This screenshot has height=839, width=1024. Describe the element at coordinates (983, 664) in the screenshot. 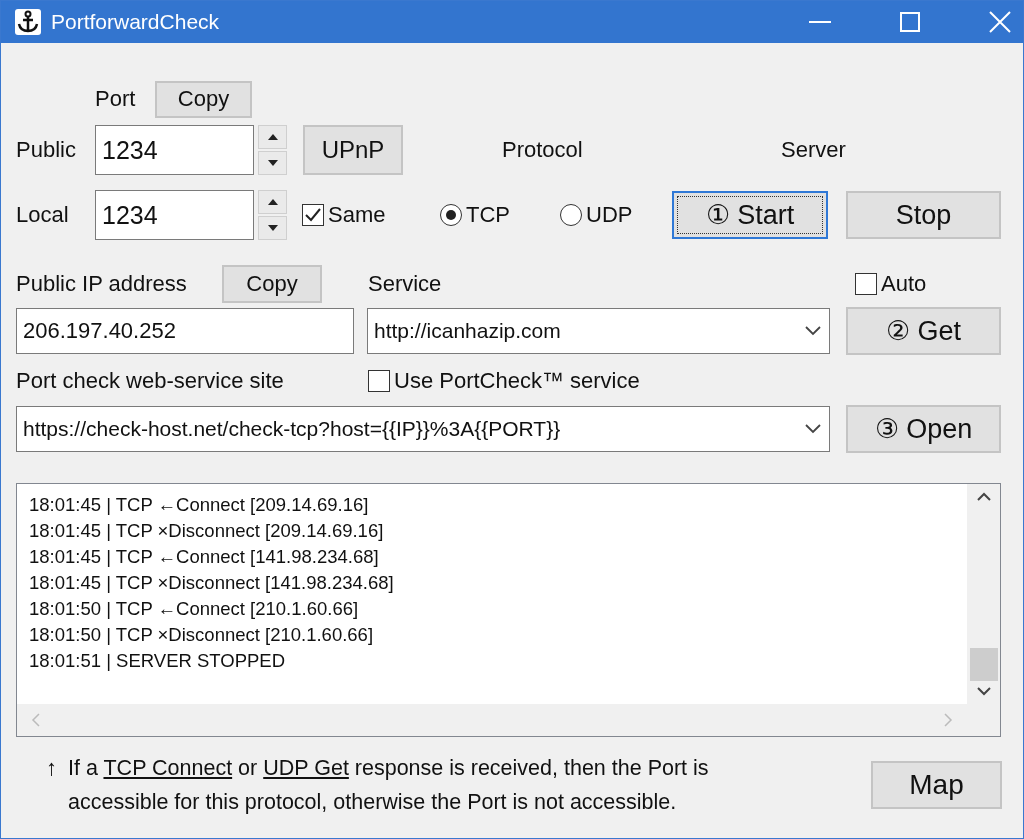

I see `scrollbar-thumb` at that location.